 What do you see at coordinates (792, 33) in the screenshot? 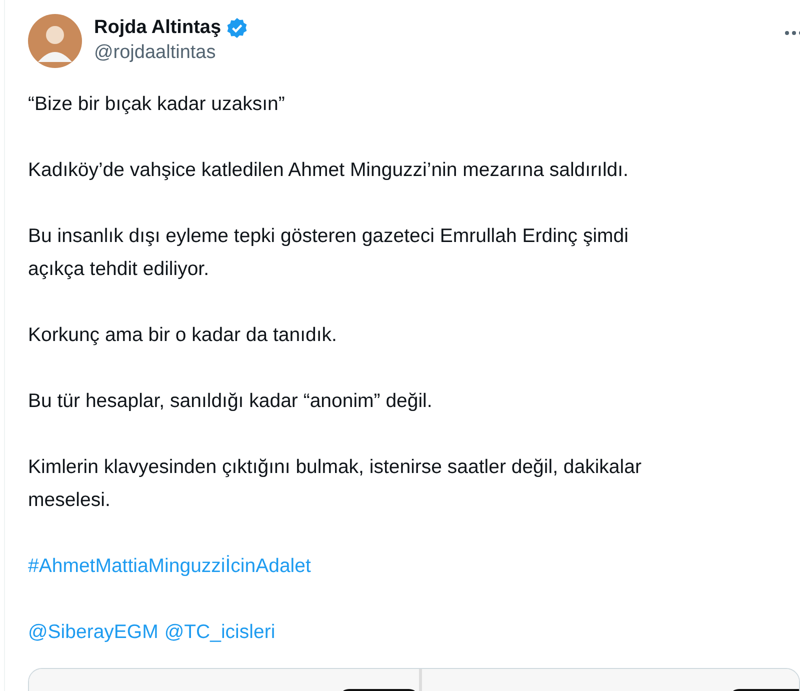
I see `more-options-icon` at bounding box center [792, 33].